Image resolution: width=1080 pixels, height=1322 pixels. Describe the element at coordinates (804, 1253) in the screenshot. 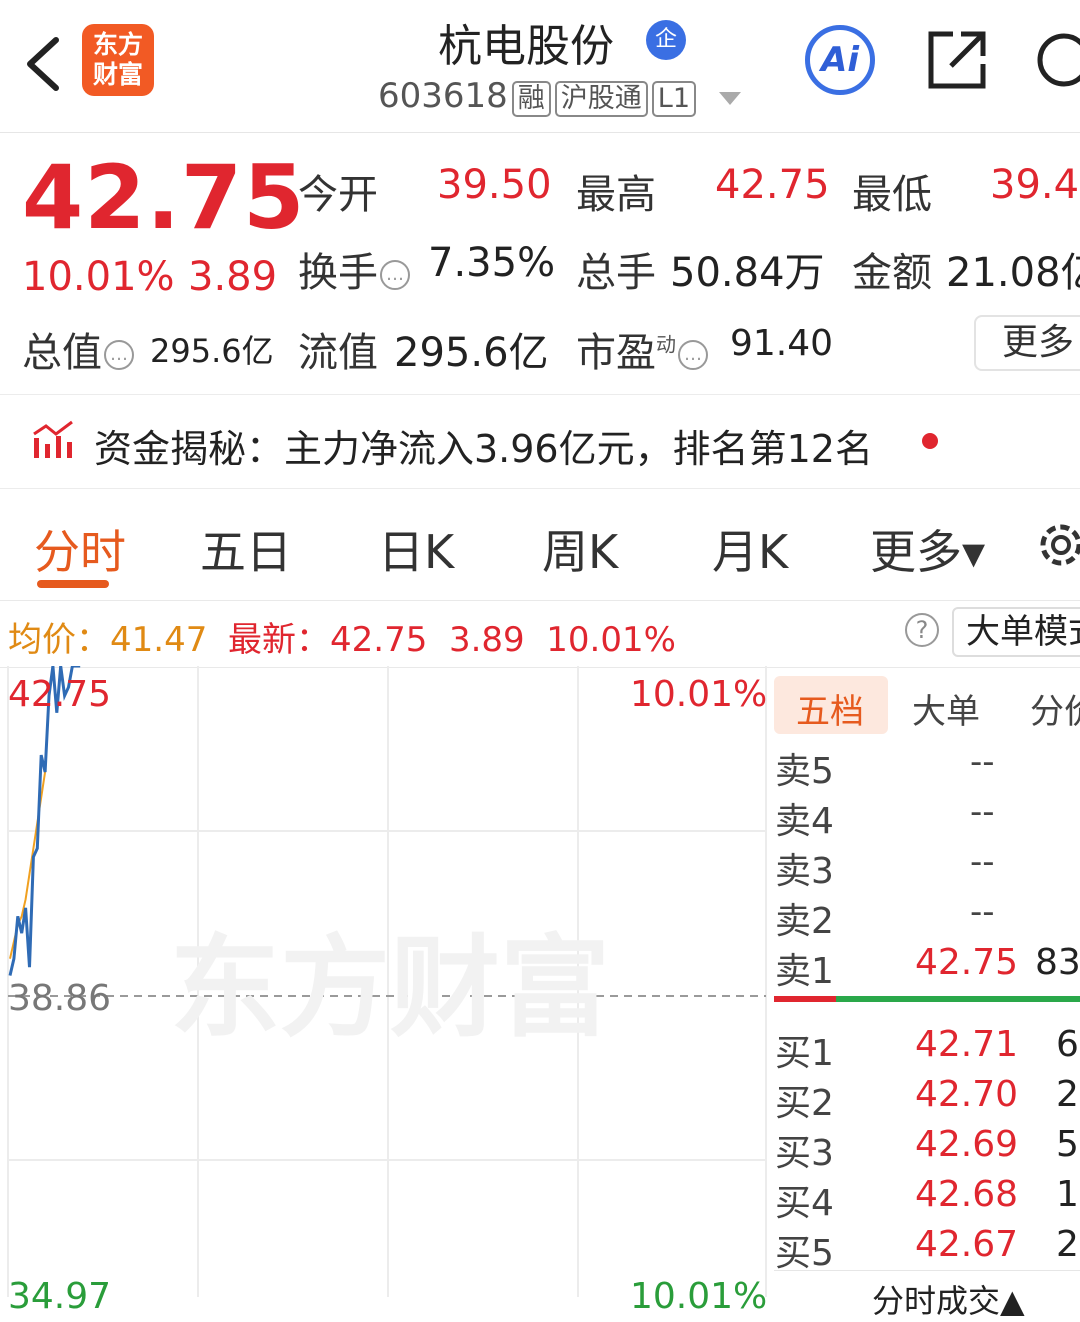

I see `bid5-label: 买5` at that location.